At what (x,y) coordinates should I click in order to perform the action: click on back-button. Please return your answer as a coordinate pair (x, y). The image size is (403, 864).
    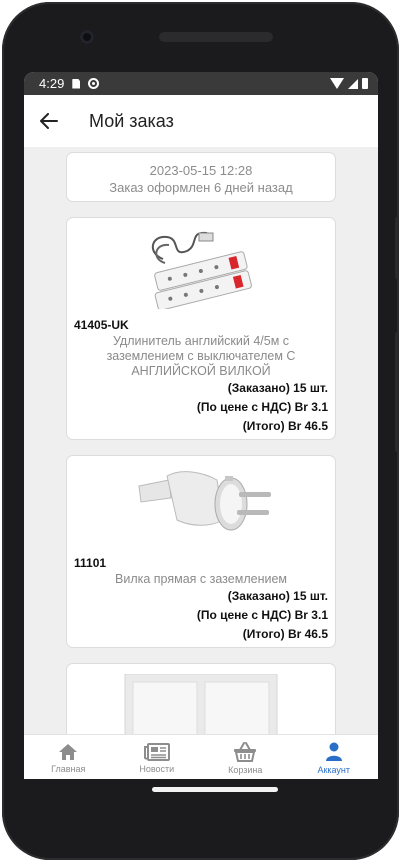
    Looking at the image, I should click on (49, 121).